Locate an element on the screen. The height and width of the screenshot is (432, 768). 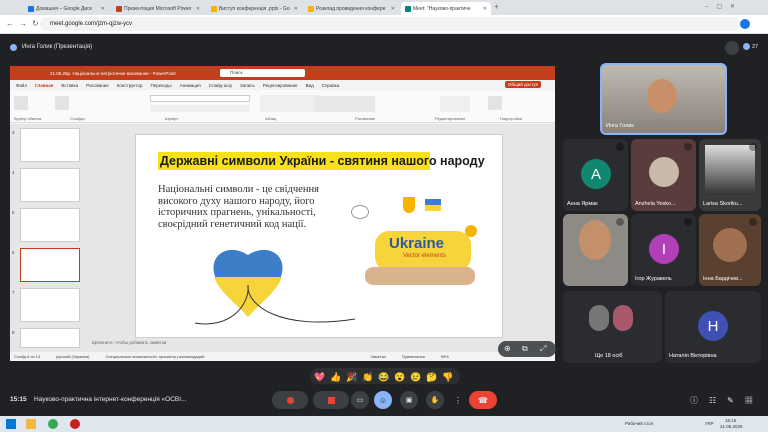
people-icon is located at coordinates (746, 46).